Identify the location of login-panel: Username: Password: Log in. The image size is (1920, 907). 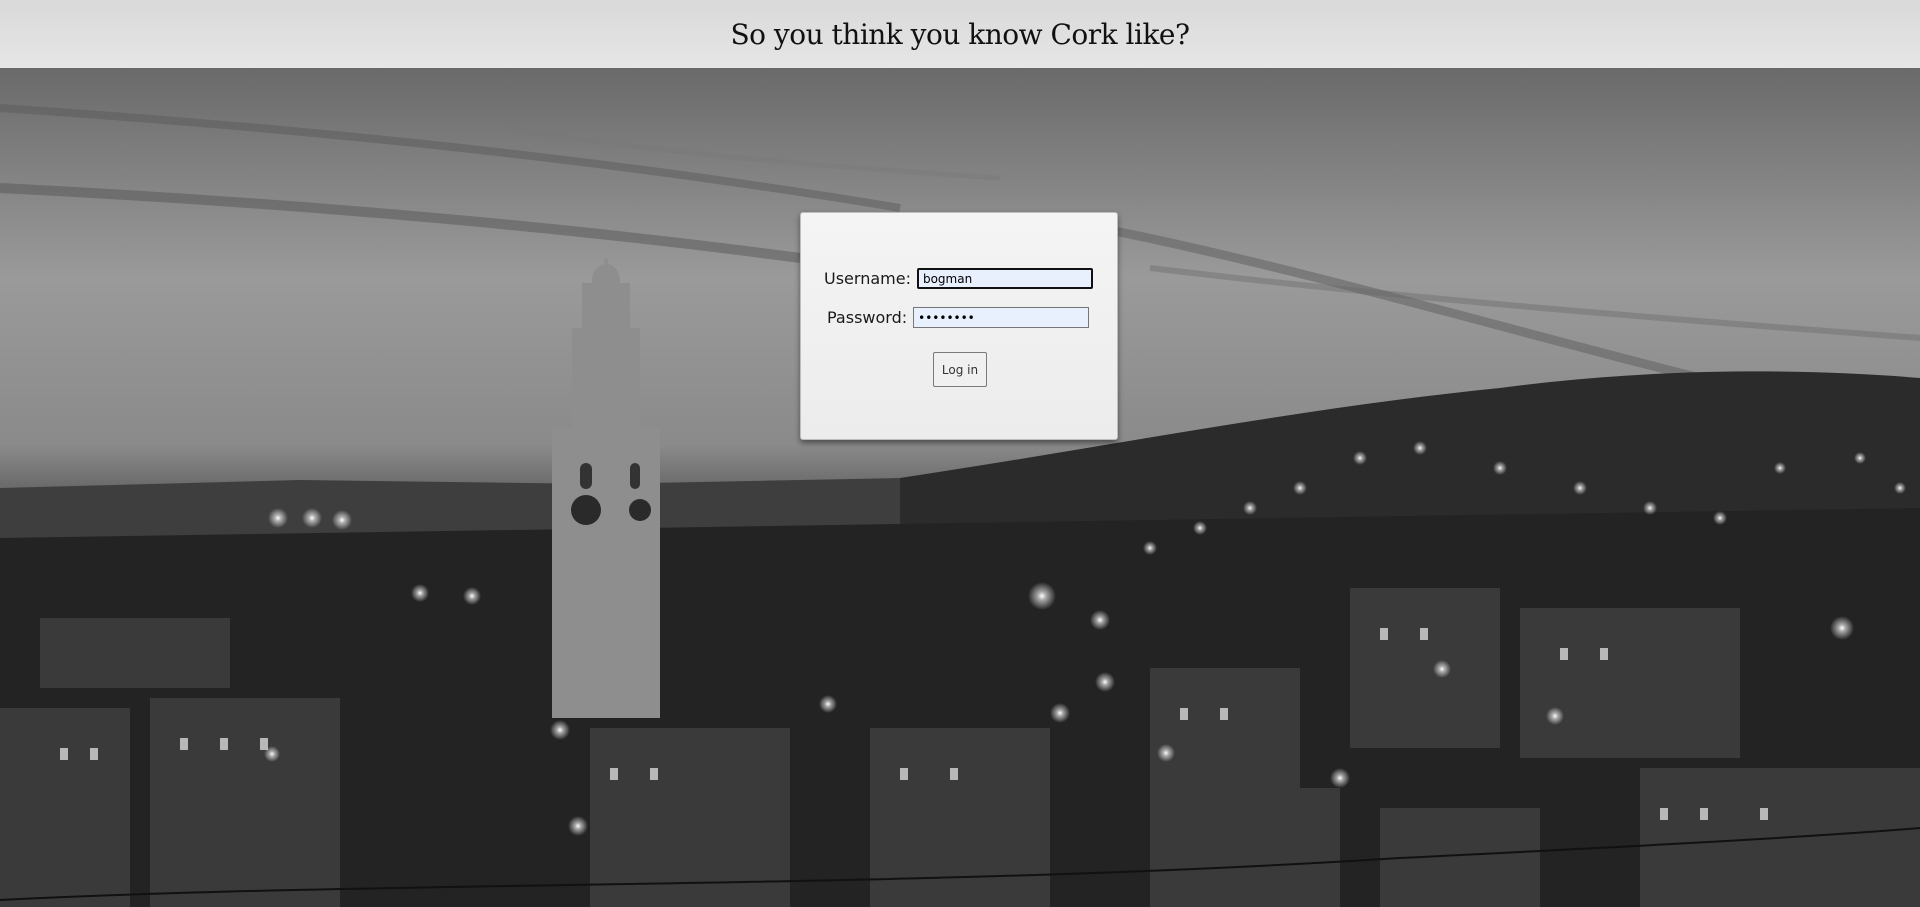
(959, 326).